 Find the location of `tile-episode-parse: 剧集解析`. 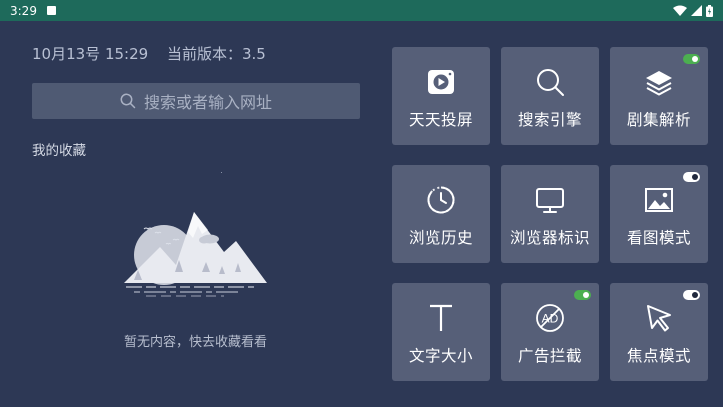

tile-episode-parse: 剧集解析 is located at coordinates (659, 96).